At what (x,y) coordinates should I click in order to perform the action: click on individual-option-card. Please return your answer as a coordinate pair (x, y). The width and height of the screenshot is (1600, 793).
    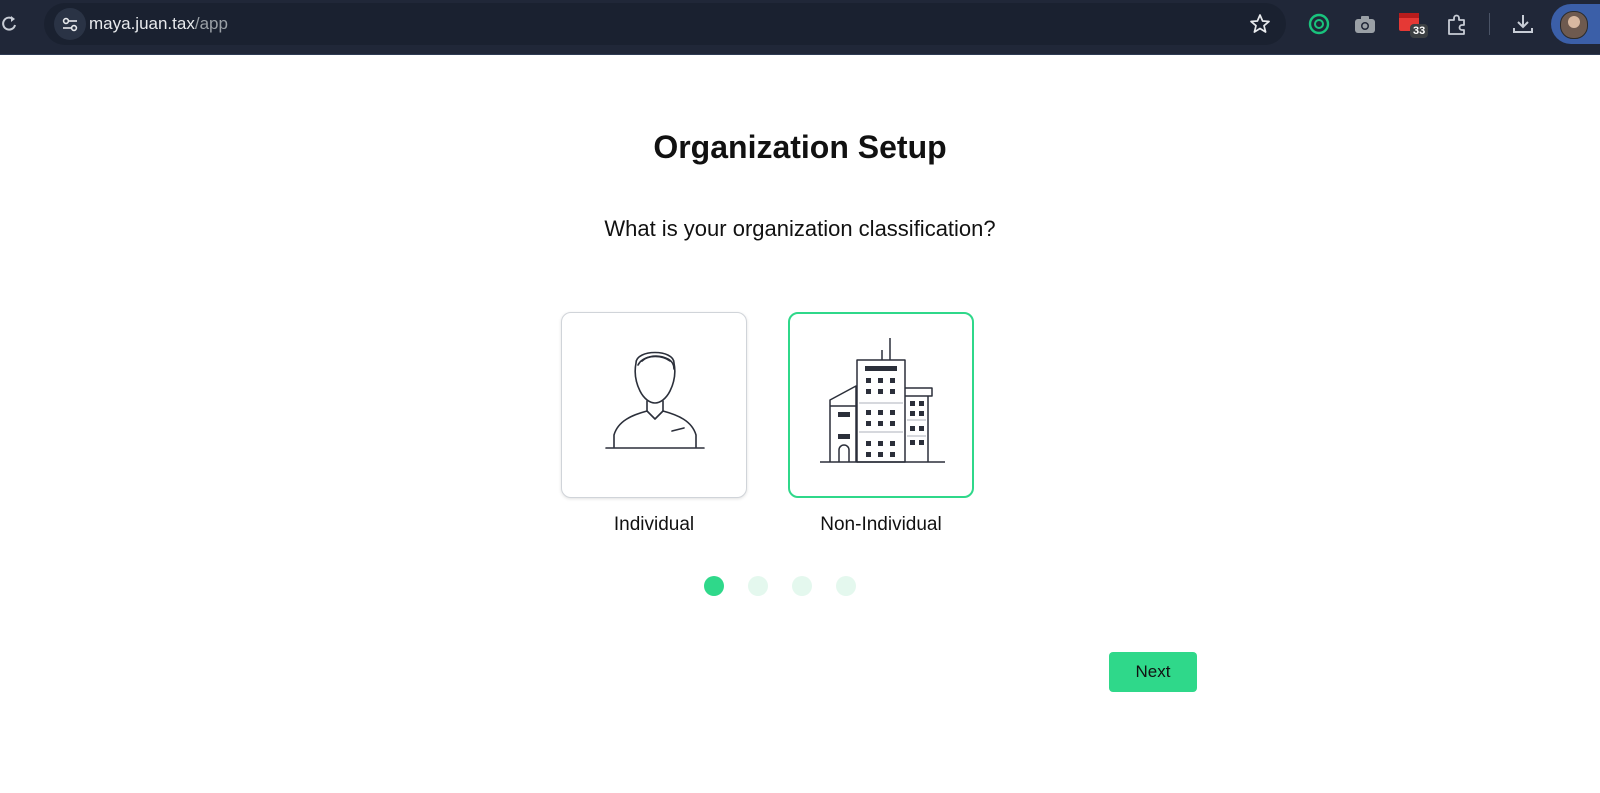
    Looking at the image, I should click on (654, 405).